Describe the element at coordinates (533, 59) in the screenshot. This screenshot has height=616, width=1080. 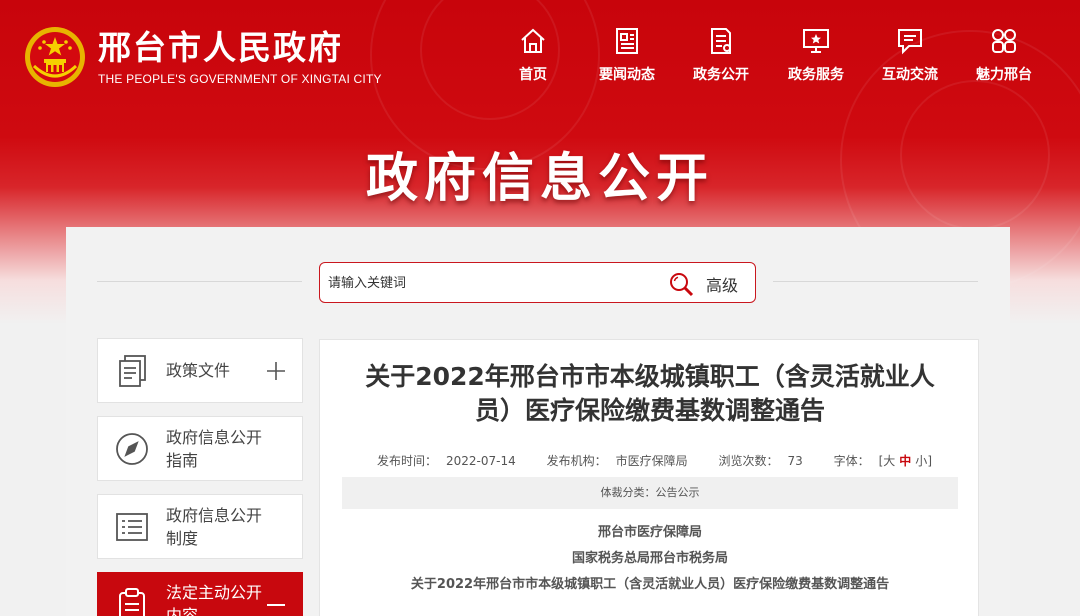
I see `nav-home: 首页` at that location.